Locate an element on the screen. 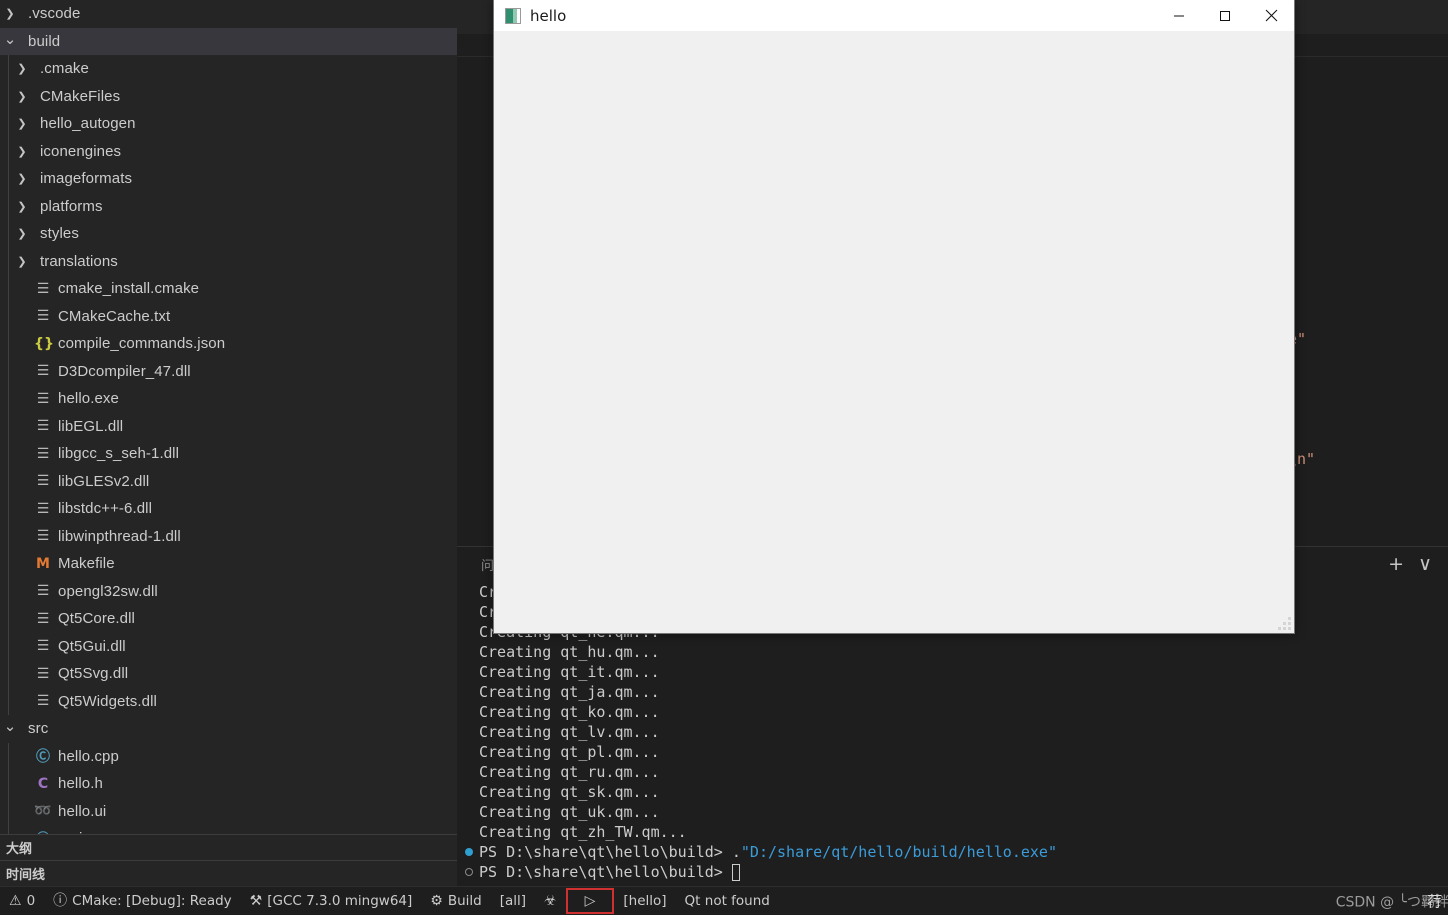 The height and width of the screenshot is (915, 1448). status-item-label: [all] is located at coordinates (513, 901).